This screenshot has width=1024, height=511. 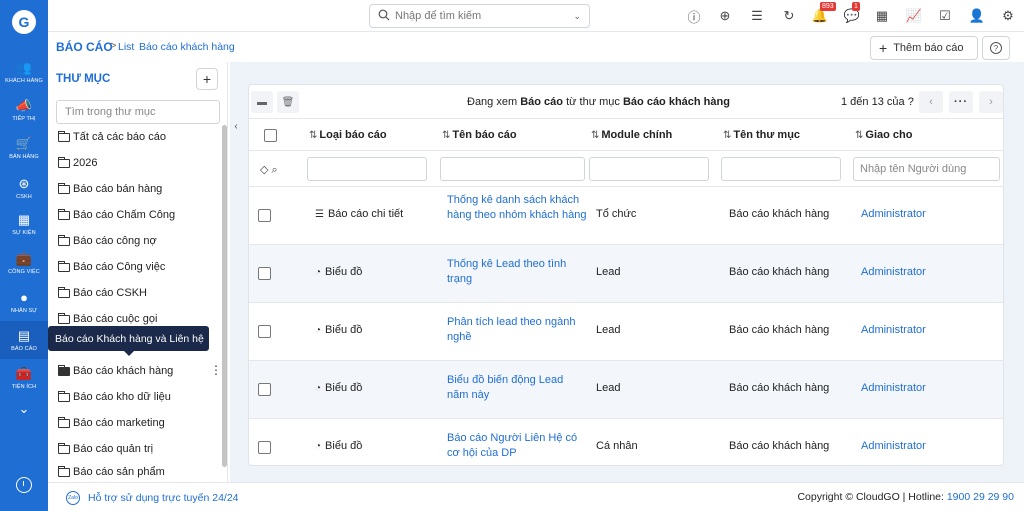 I want to click on nav-item-events: ▦ SỰ KIỆN, so click(x=24, y=224).